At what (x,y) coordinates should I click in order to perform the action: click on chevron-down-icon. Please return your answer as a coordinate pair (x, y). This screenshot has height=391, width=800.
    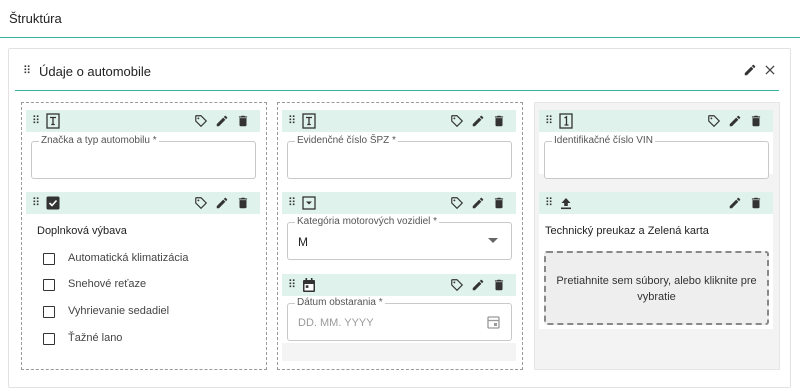
    Looking at the image, I should click on (493, 241).